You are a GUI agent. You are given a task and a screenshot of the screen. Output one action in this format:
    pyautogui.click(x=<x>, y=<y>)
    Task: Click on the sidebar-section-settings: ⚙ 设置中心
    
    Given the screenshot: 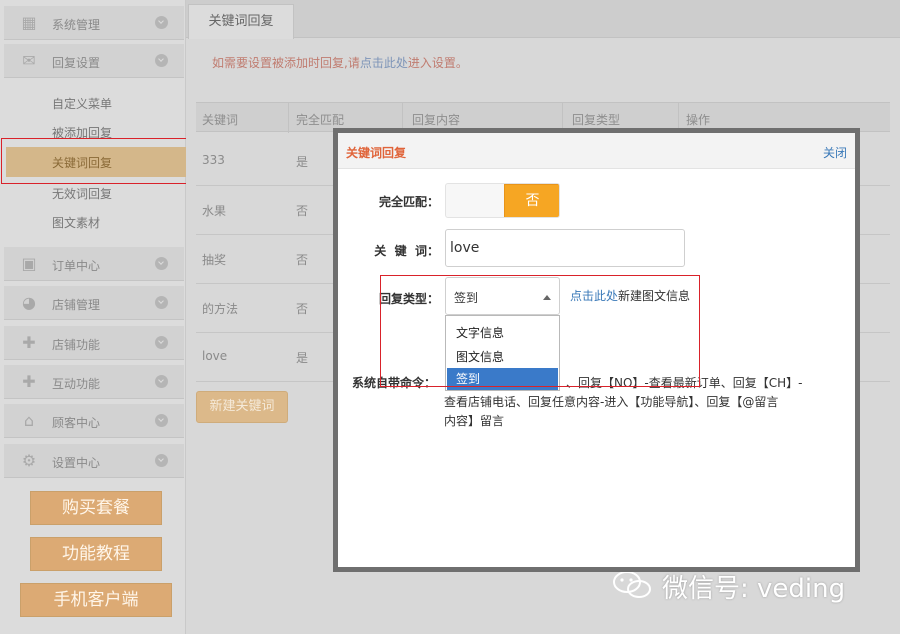 What is the action you would take?
    pyautogui.click(x=94, y=461)
    